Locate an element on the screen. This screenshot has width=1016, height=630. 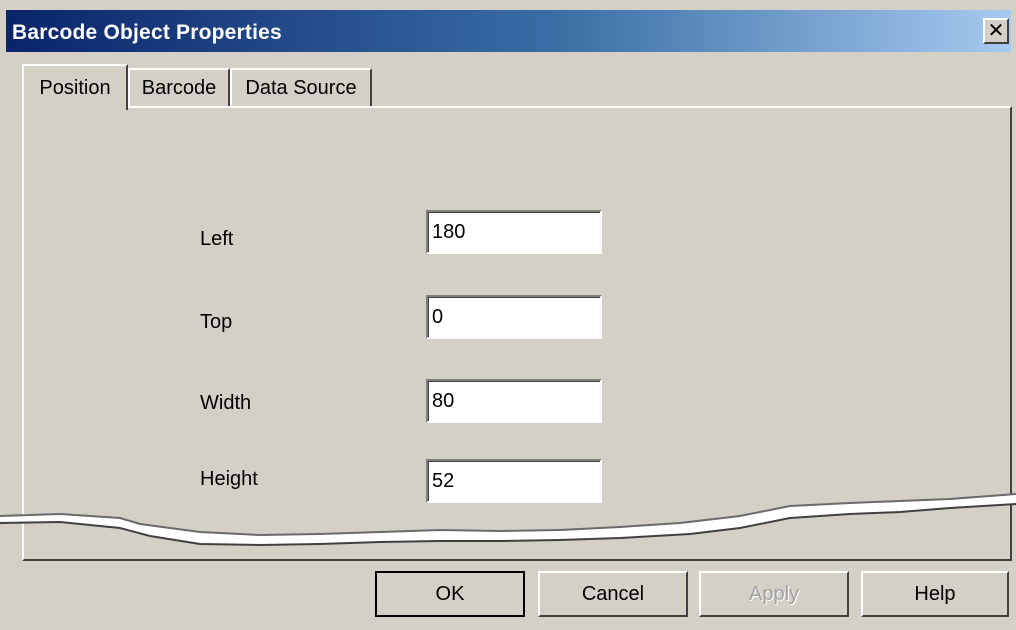
apply-button: Apply is located at coordinates (774, 594).